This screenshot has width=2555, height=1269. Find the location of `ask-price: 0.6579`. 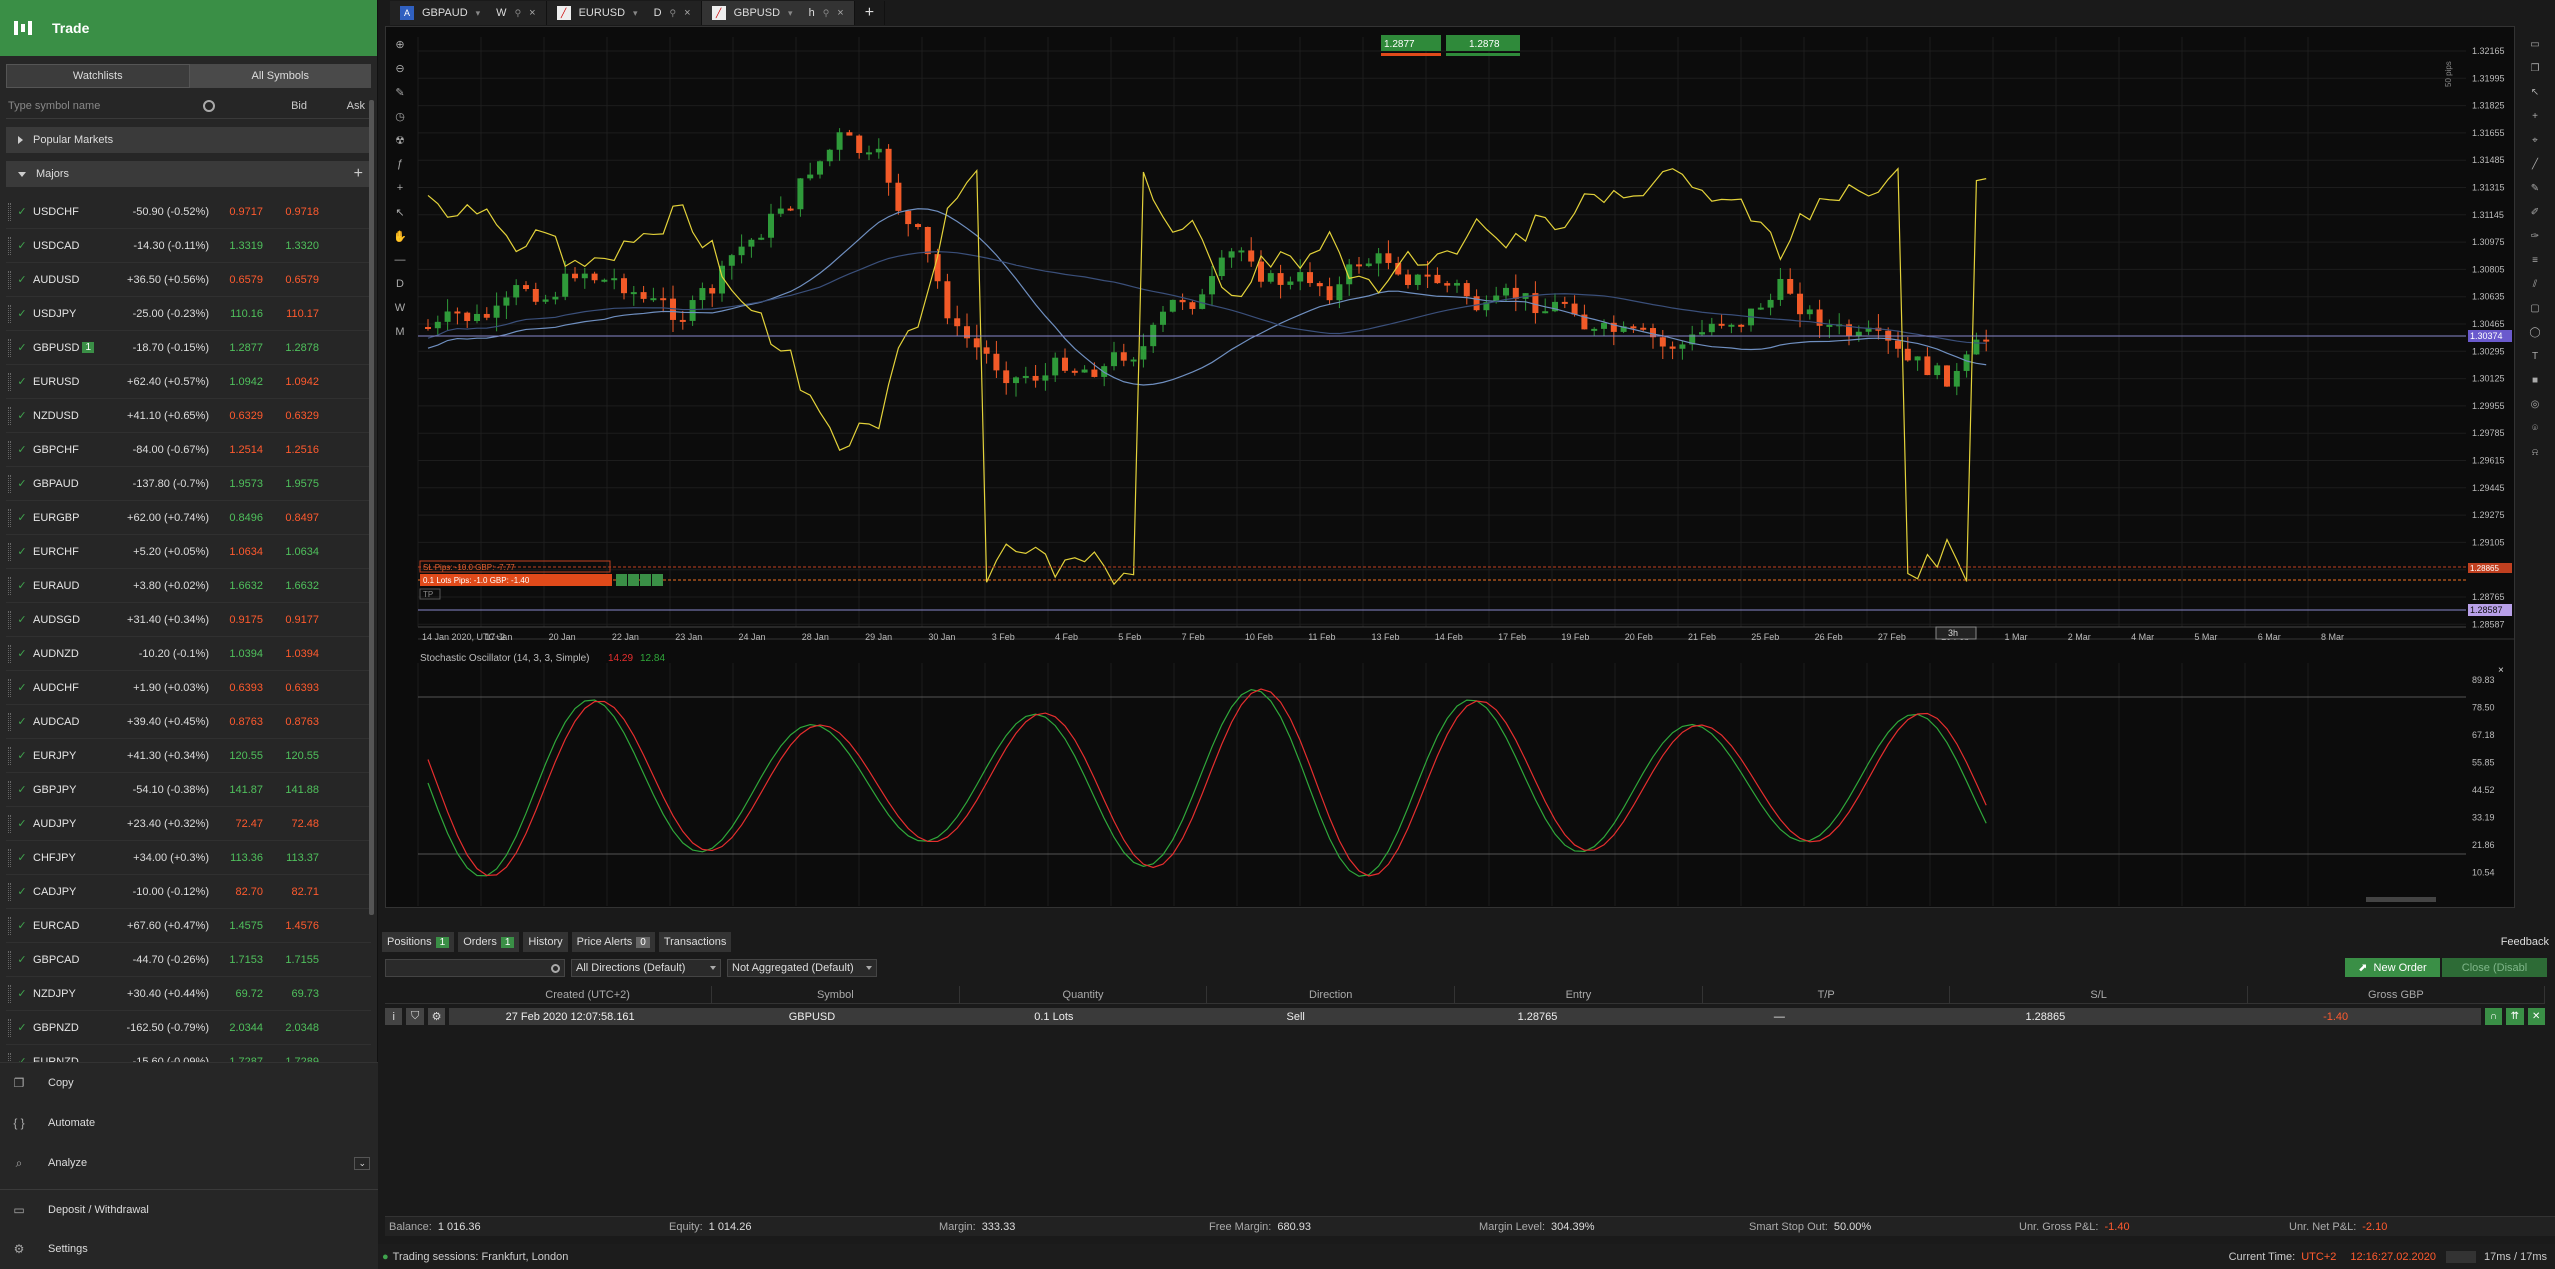

ask-price: 0.6579 is located at coordinates (293, 280).